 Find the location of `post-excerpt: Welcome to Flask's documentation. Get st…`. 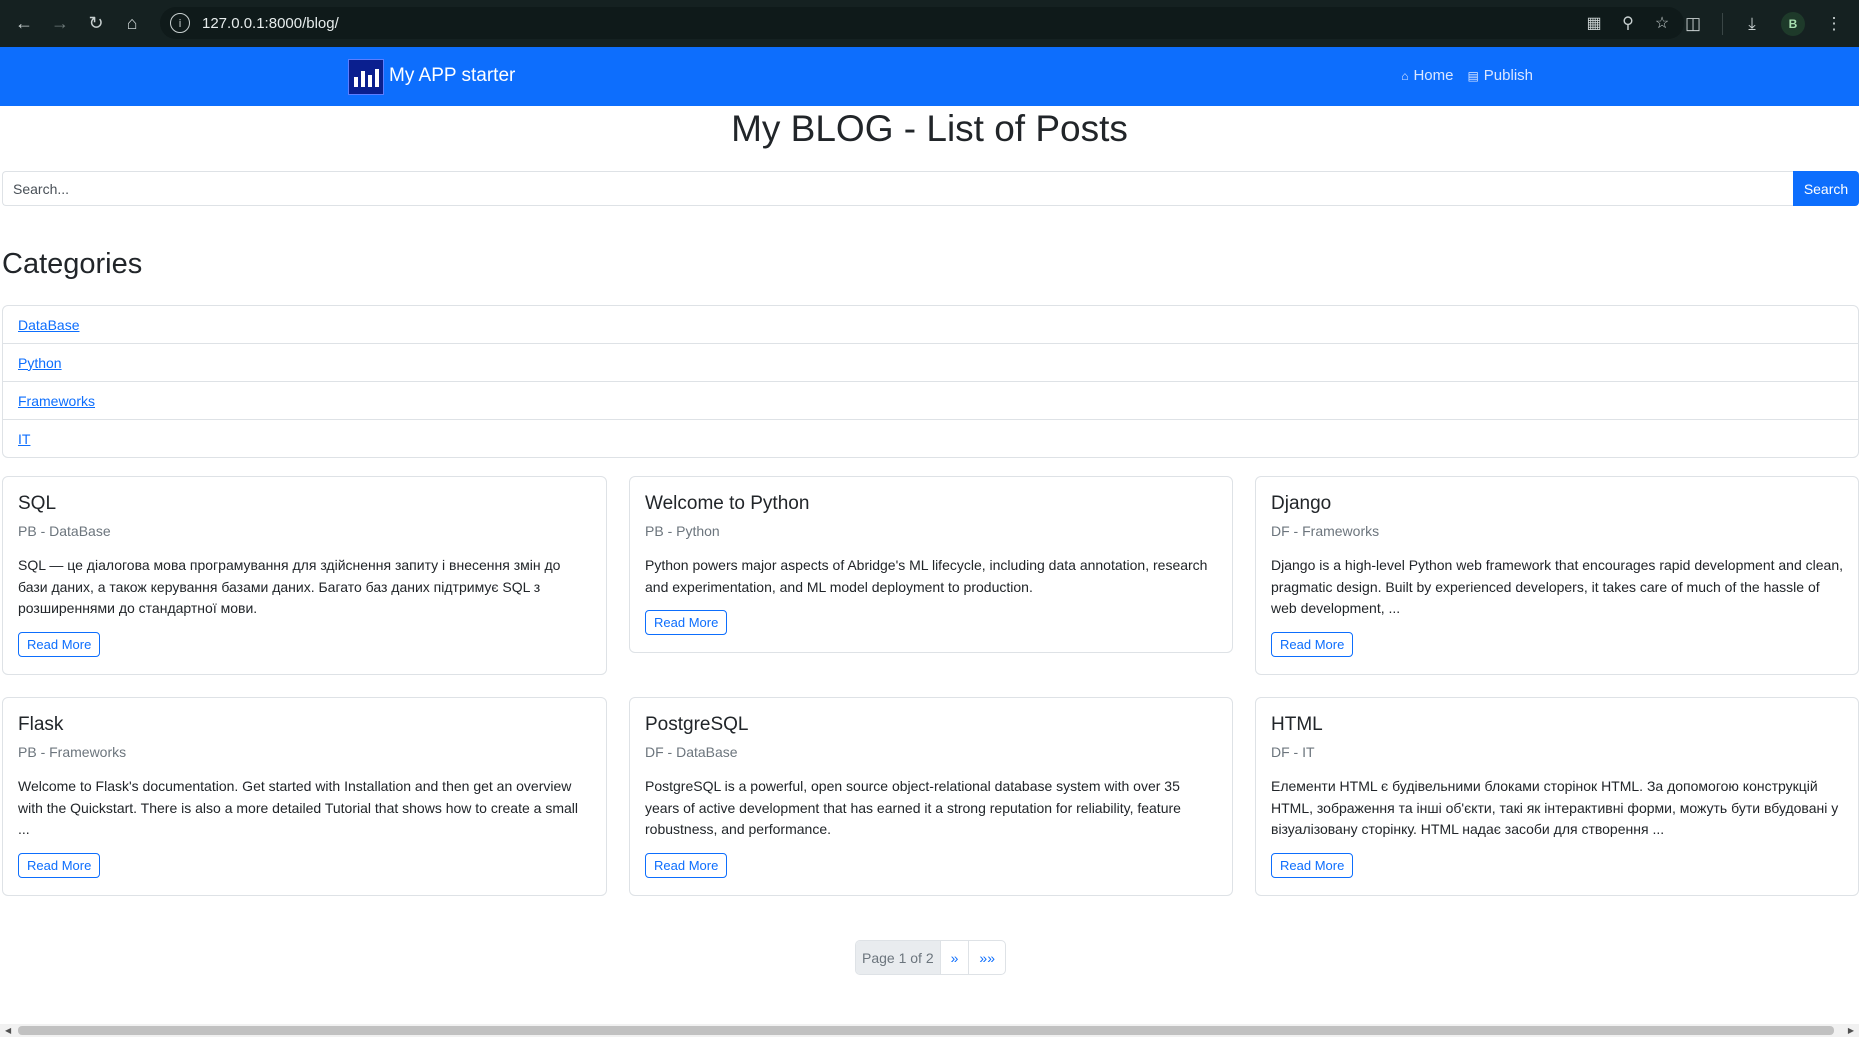

post-excerpt: Welcome to Flask's documentation. Get st… is located at coordinates (298, 807).